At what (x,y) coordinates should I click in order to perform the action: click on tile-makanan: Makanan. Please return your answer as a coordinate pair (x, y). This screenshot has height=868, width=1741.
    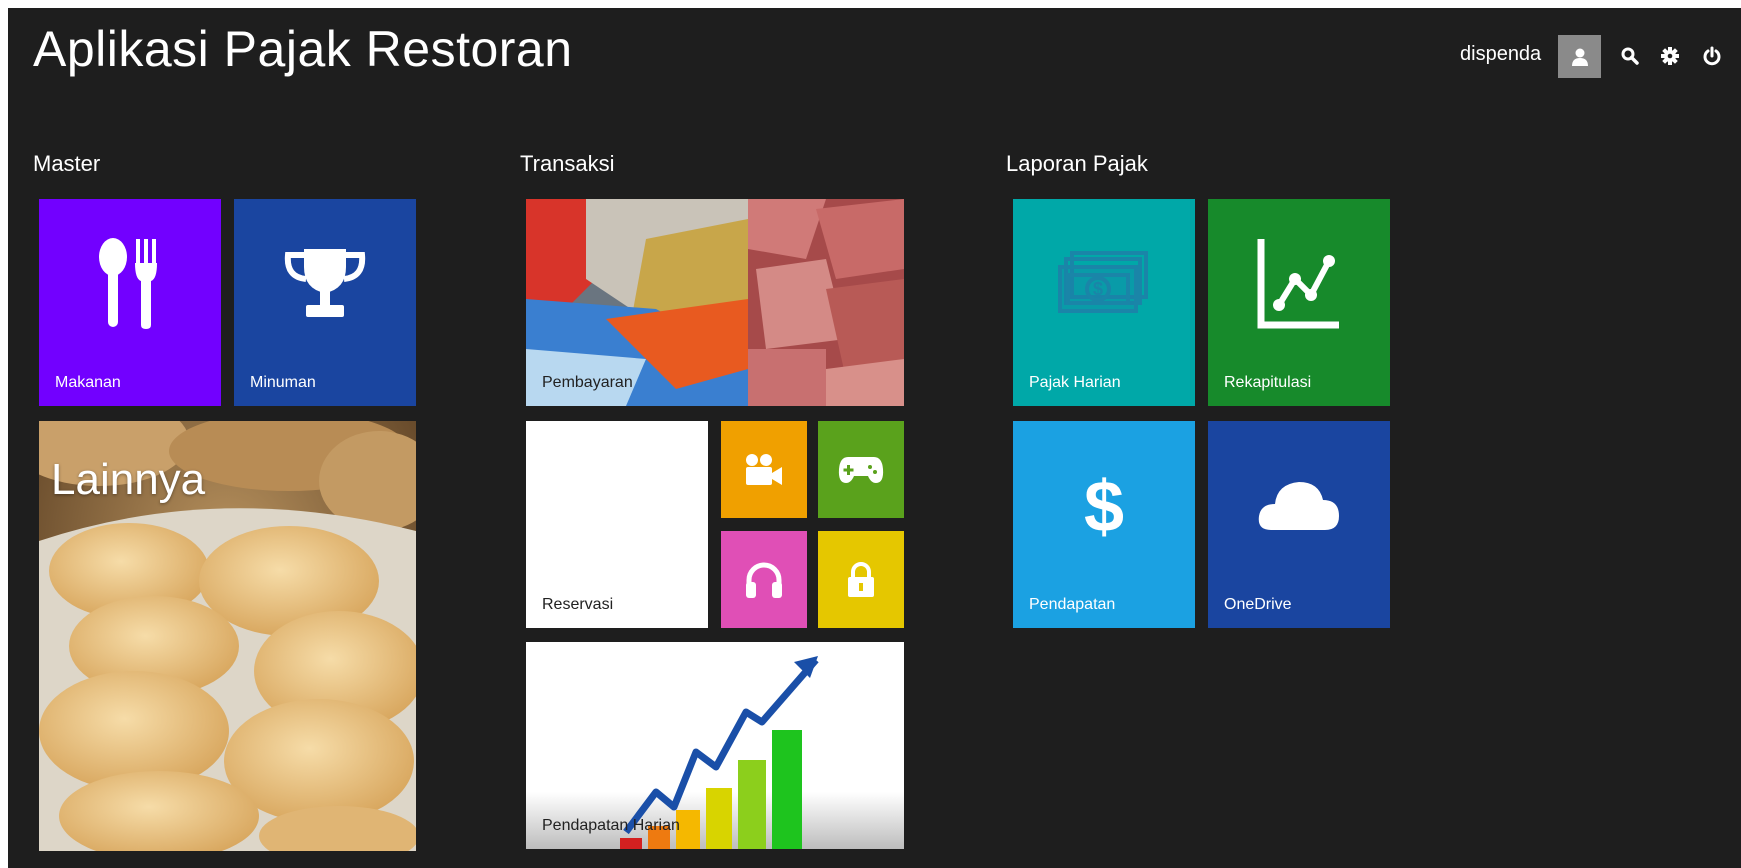
    Looking at the image, I should click on (130, 302).